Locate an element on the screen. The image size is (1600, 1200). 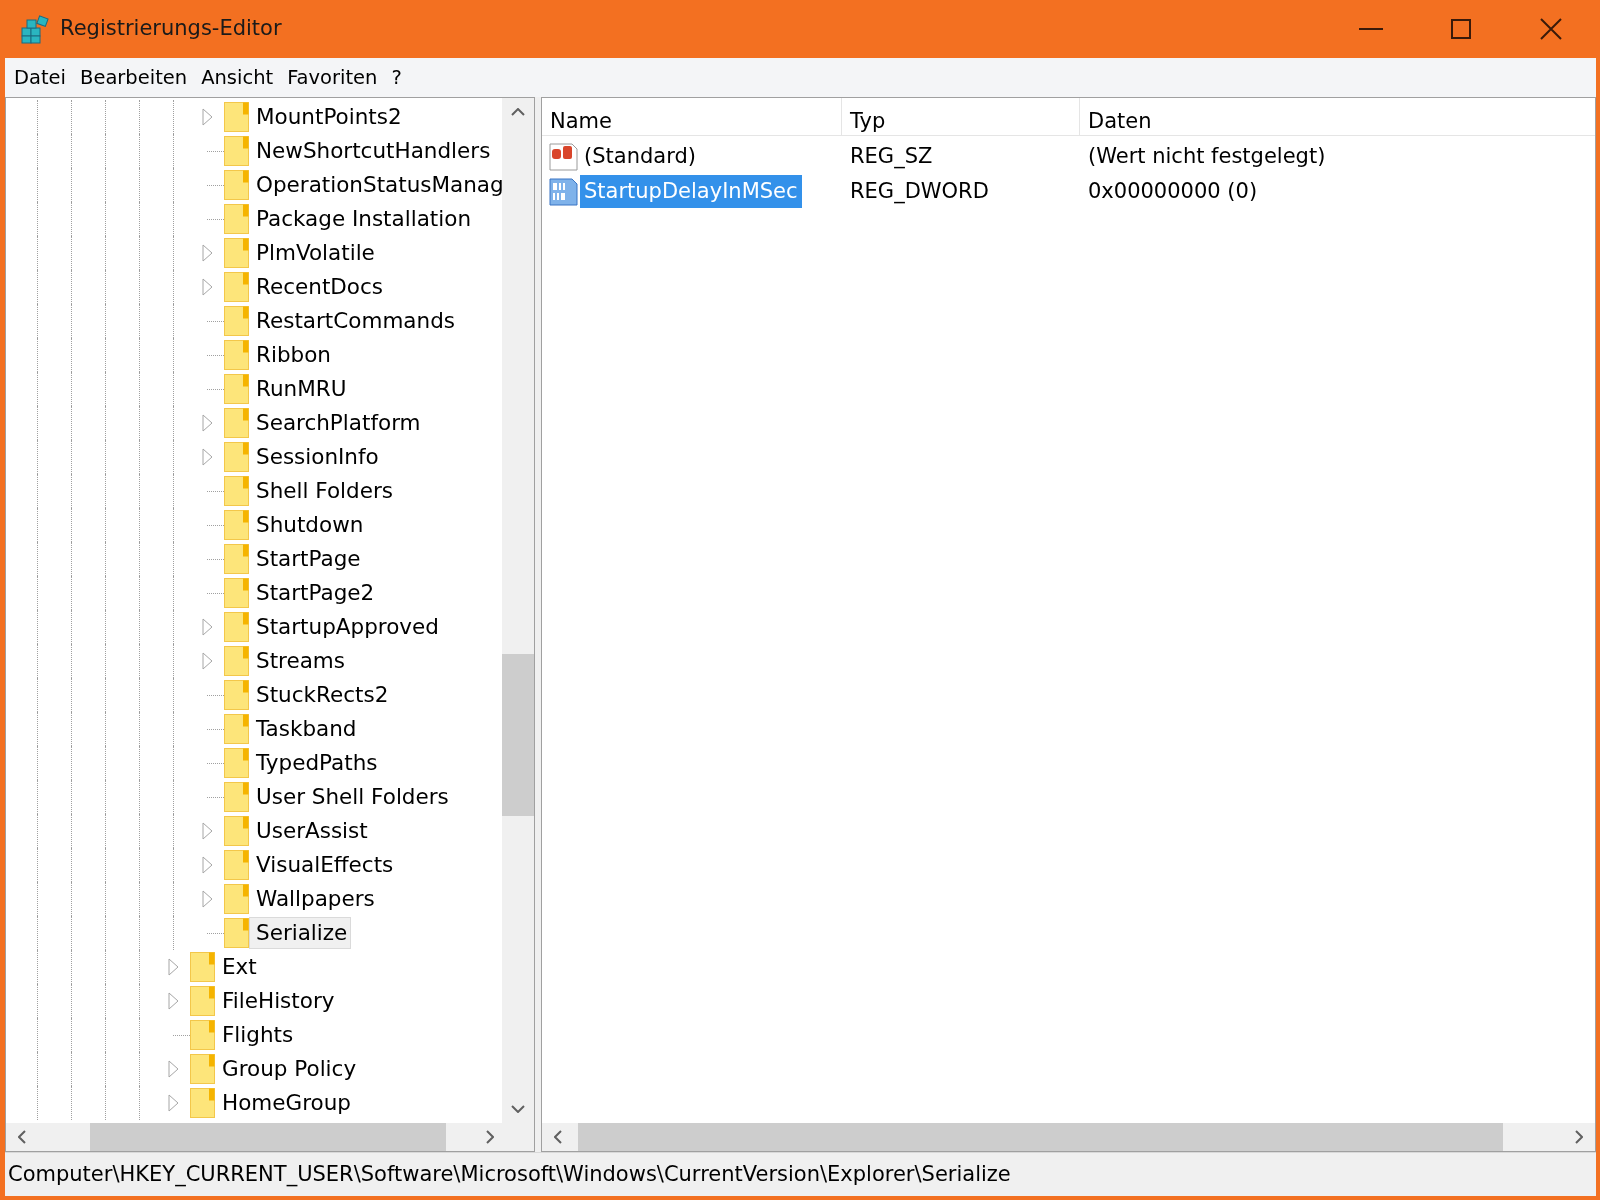
tree-item: Ribbon is located at coordinates (292, 355).